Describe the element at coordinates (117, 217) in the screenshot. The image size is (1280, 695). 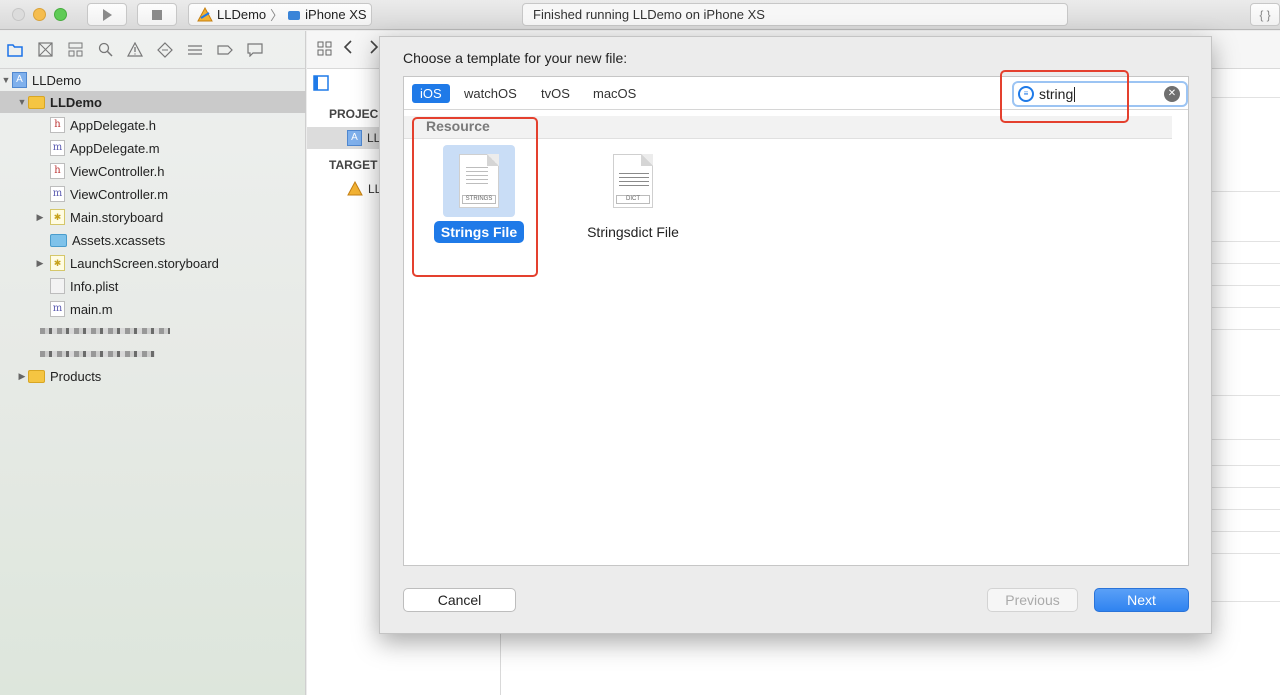
I see `tree-row-label: Main.storyboard` at that location.